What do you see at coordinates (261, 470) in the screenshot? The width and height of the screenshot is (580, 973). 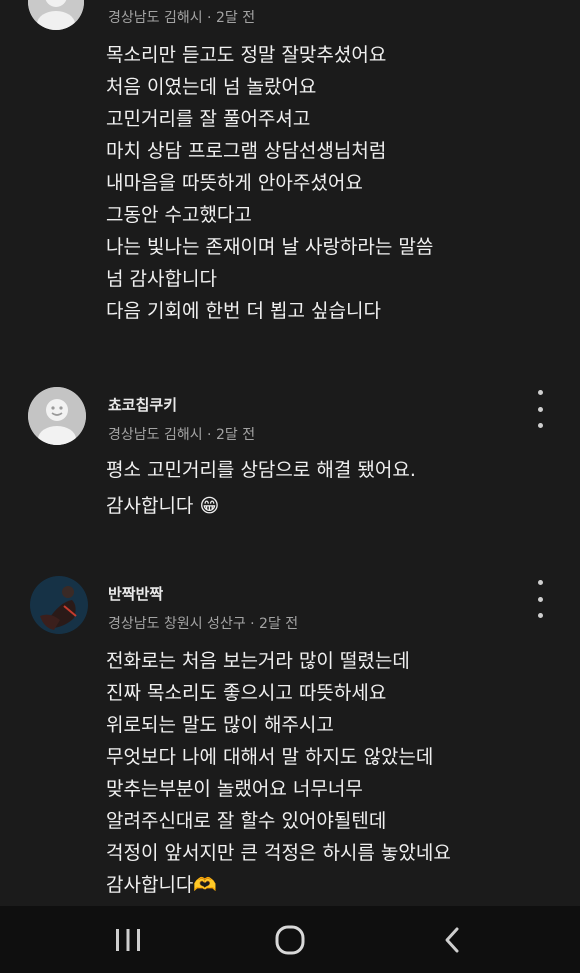 I see `comment-line: 평소 고민거리를 상담으로 해결 됐어요.` at bounding box center [261, 470].